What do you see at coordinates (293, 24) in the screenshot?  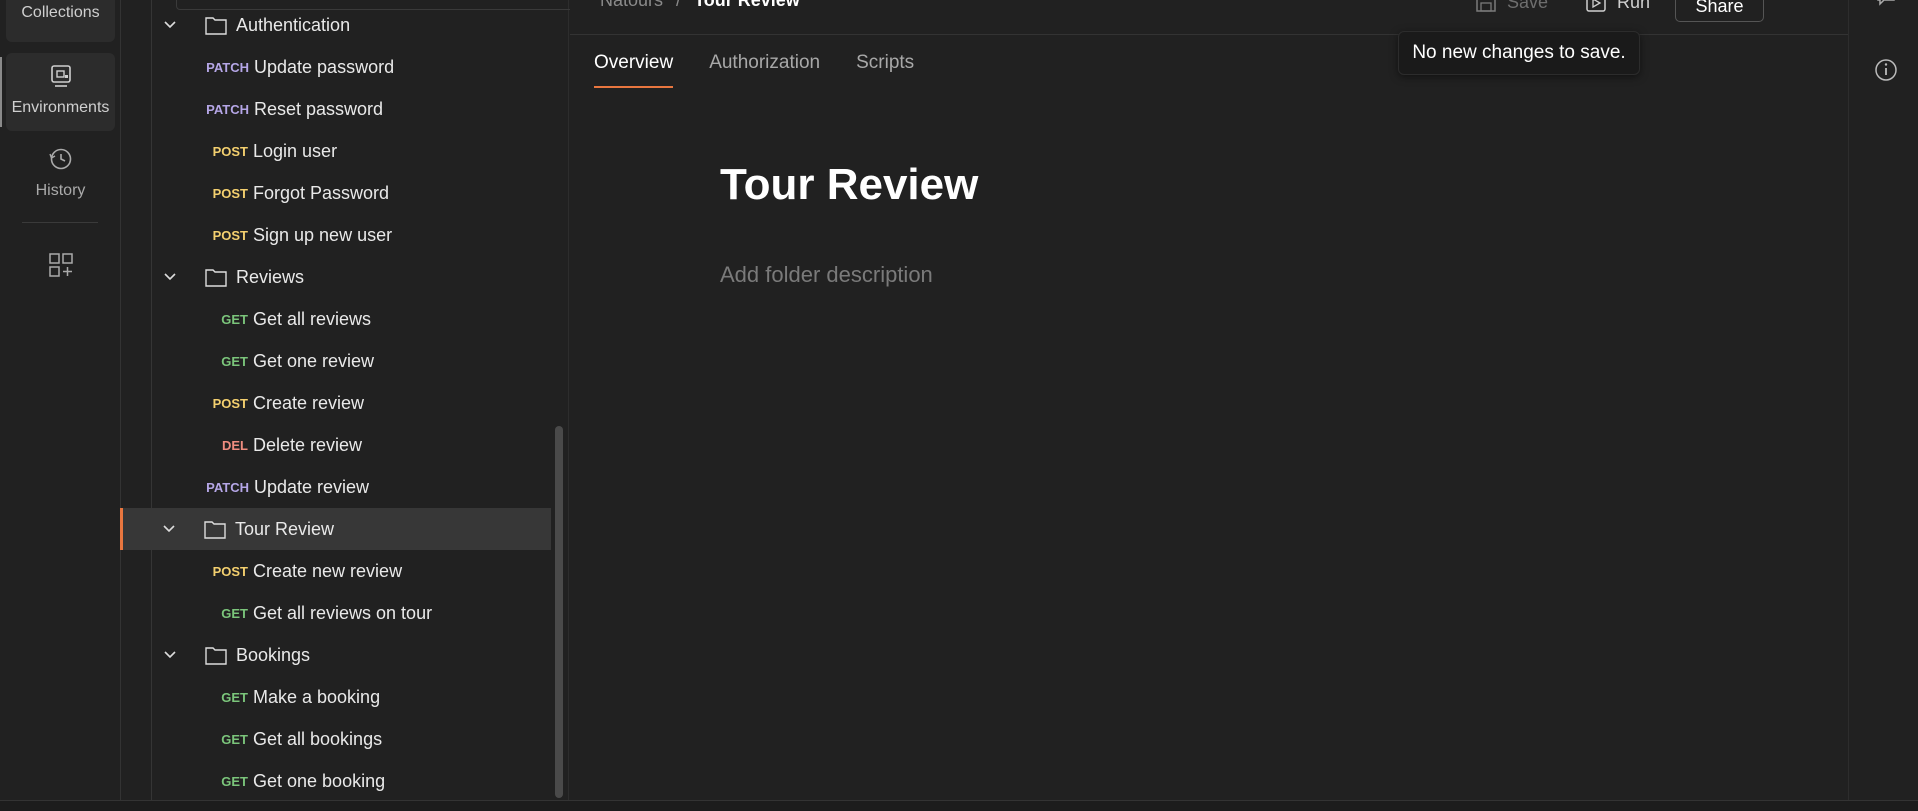 I see `folder-name: Authentication` at bounding box center [293, 24].